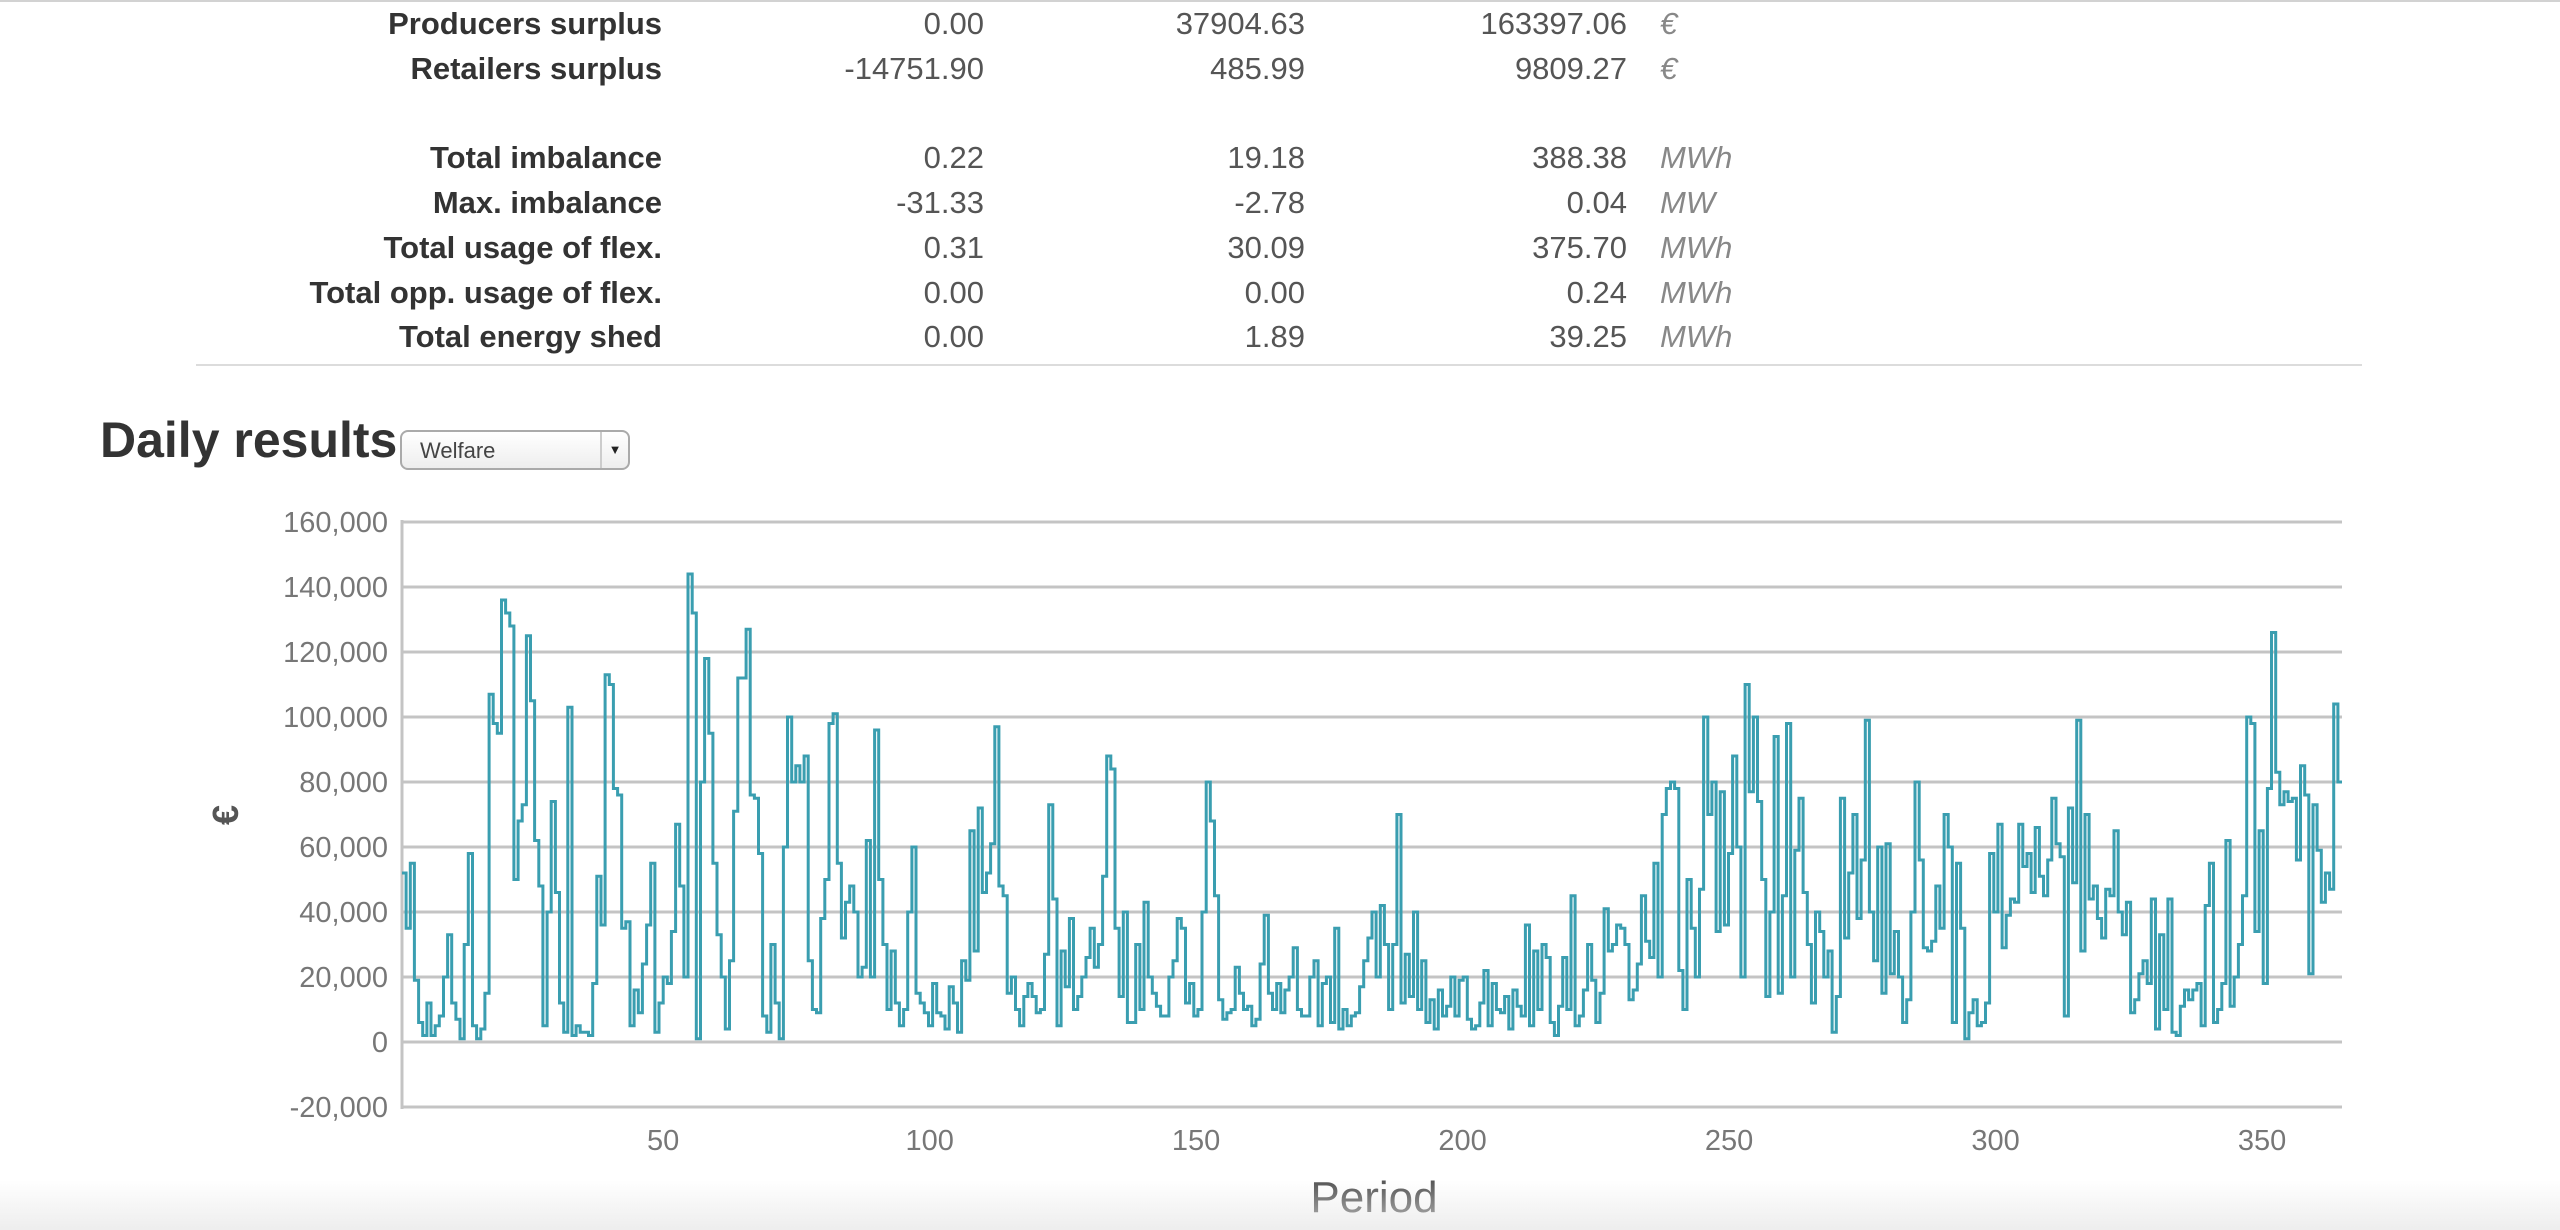  I want to click on y-tick-label: 20,000, so click(343, 978).